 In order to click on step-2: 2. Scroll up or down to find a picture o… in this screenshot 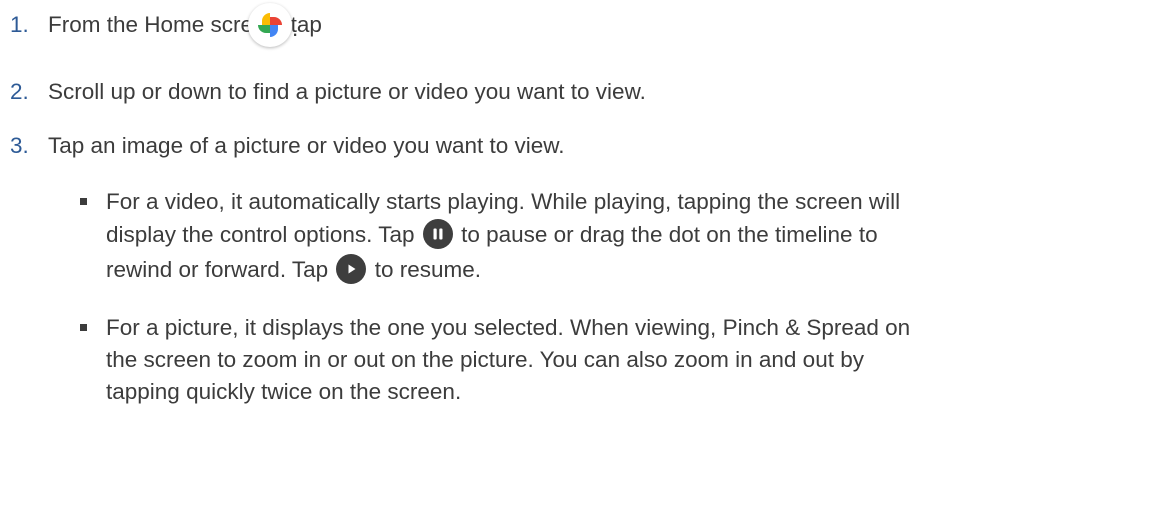, I will do `click(550, 94)`.